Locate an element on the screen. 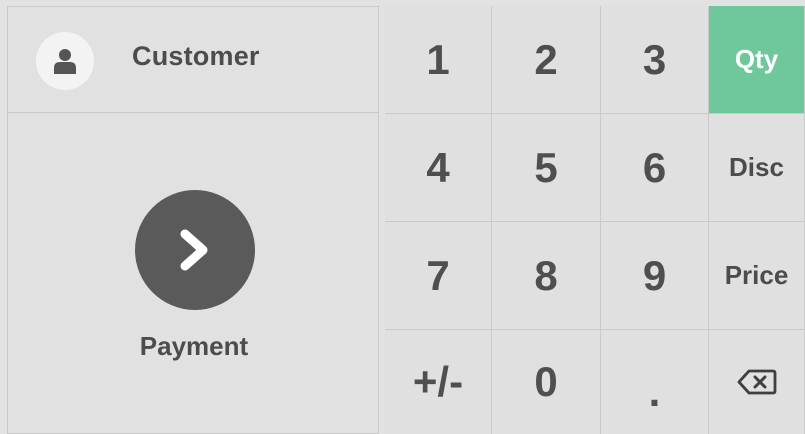 The width and height of the screenshot is (805, 434). avatar is located at coordinates (65, 61).